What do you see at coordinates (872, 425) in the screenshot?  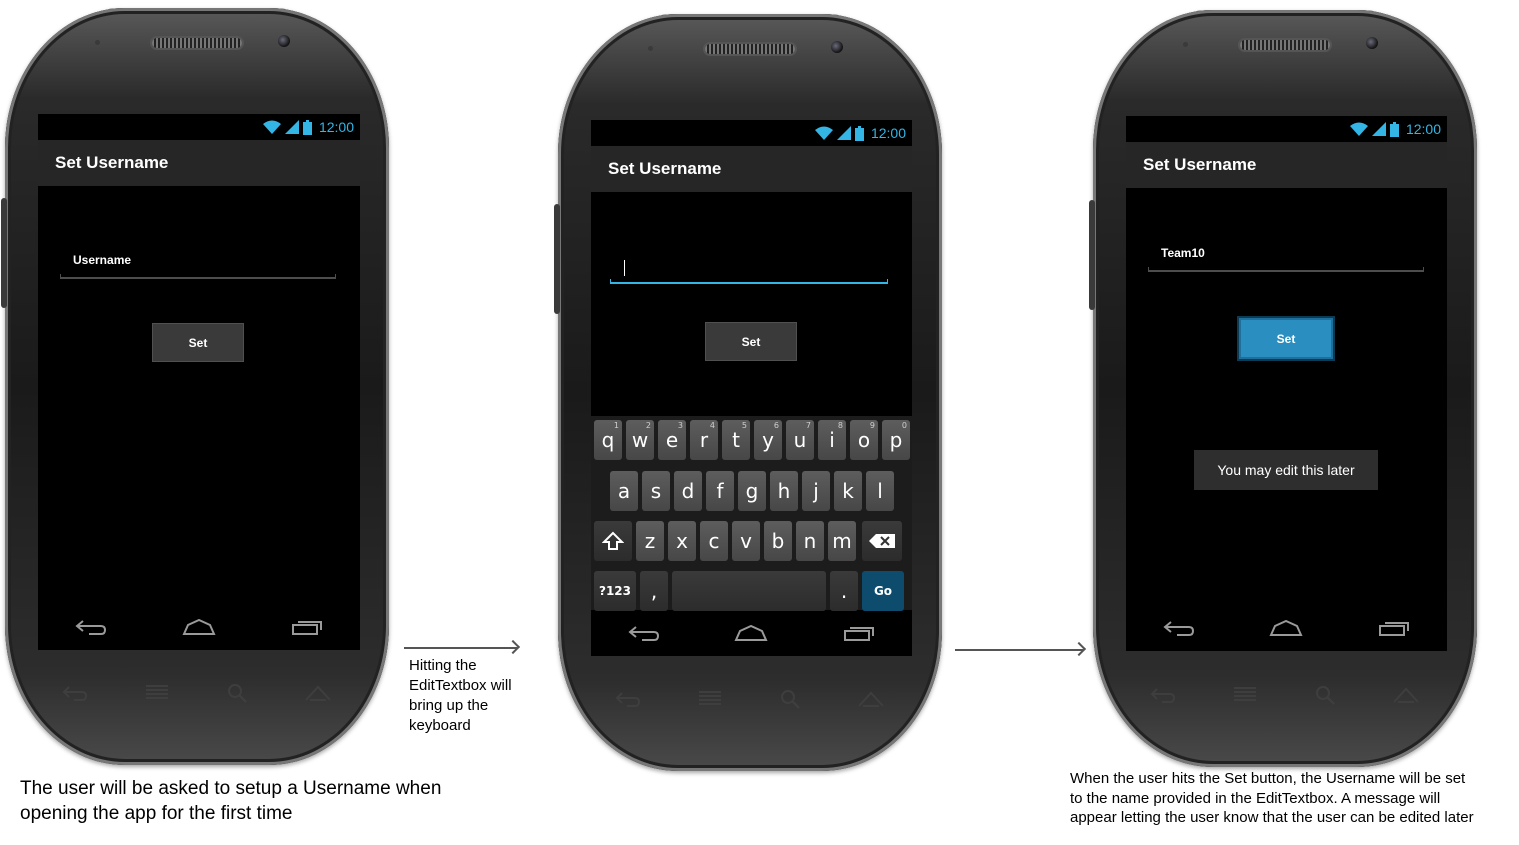 I see `key-hint: 9` at bounding box center [872, 425].